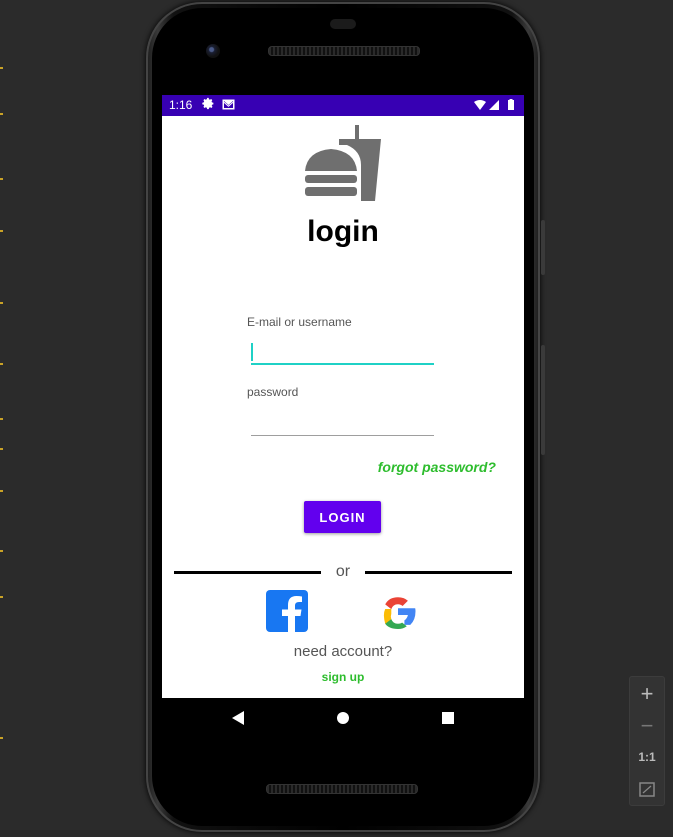 The image size is (673, 837). I want to click on actual-size-button: 1:1, so click(647, 757).